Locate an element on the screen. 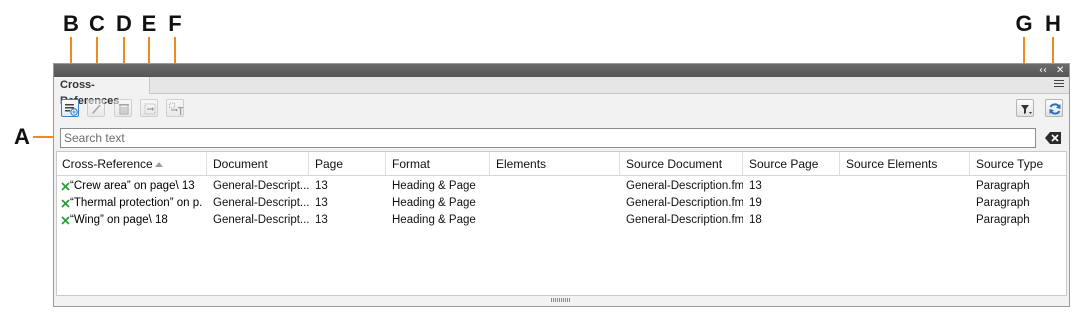 The image size is (1086, 326). callout-b: B is located at coordinates (71, 23).